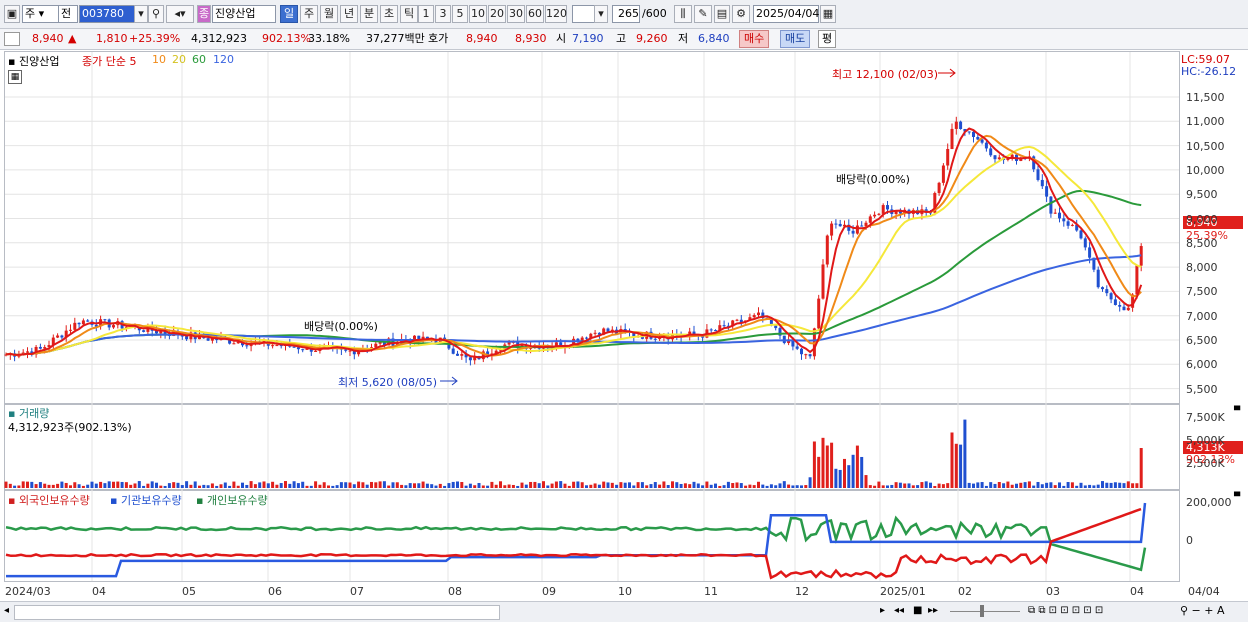  What do you see at coordinates (624, 611) in the screenshot?
I see `scroll-bar: ◂ ▸ ◂◂ ■ ▸▸ ⧉ ⧉ ⊡ ⊡ ⊡ ⊡ ⊡ ⚲ − + A` at bounding box center [624, 611].